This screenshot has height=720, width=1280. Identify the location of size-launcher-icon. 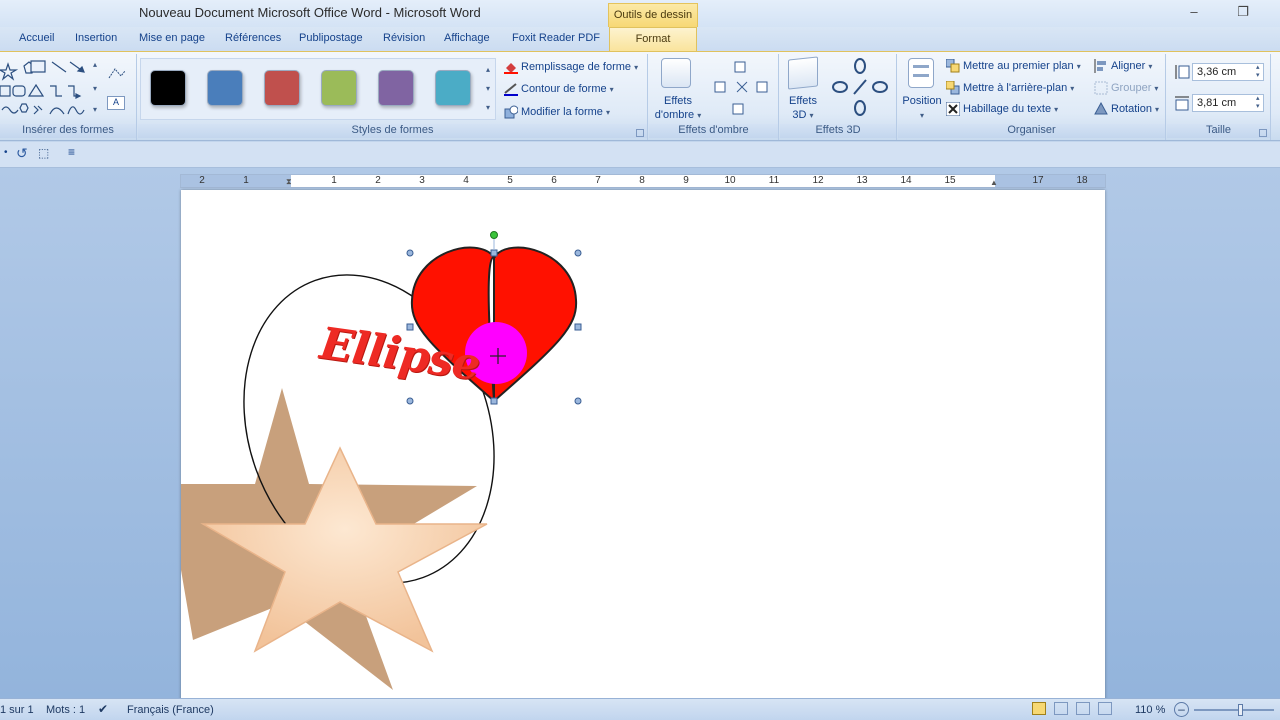
(1263, 133).